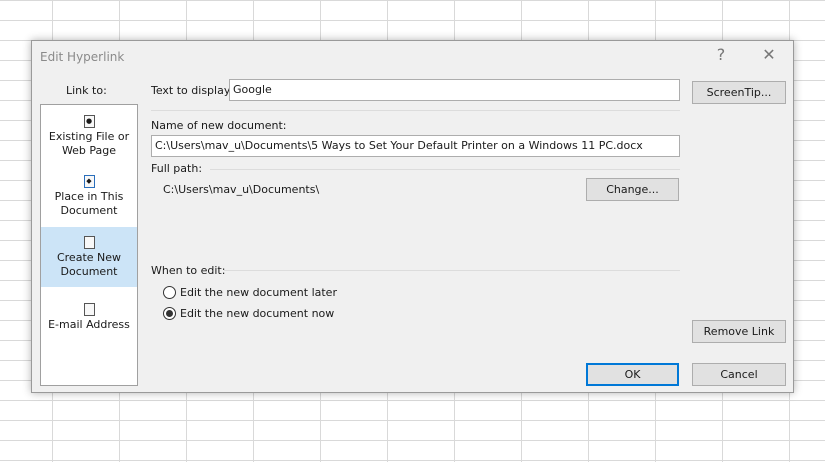 Image resolution: width=825 pixels, height=462 pixels. What do you see at coordinates (89, 181) in the screenshot?
I see `place-document-icon: ◆` at bounding box center [89, 181].